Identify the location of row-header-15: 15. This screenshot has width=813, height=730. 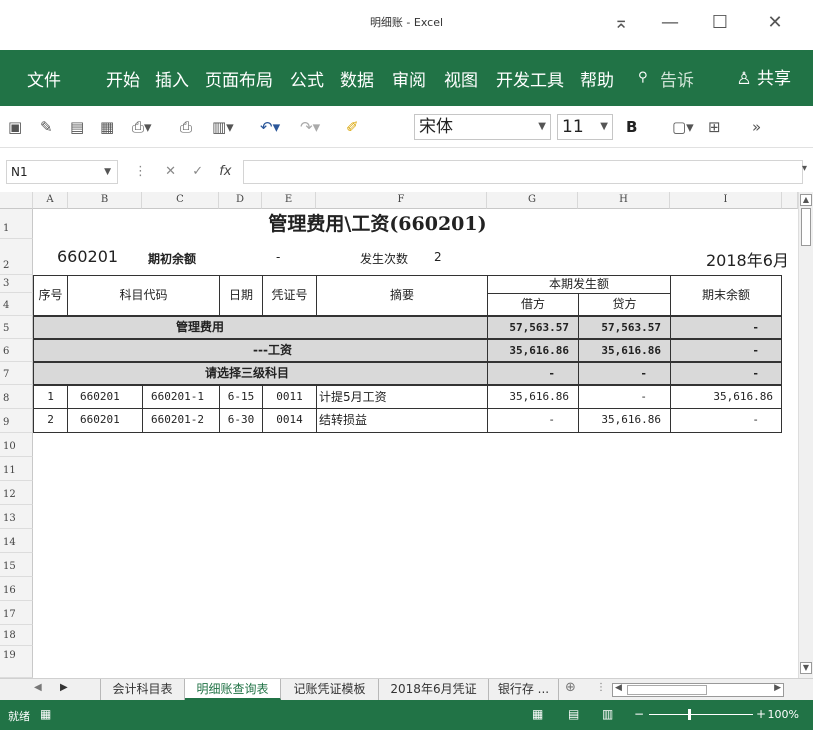
(16, 565).